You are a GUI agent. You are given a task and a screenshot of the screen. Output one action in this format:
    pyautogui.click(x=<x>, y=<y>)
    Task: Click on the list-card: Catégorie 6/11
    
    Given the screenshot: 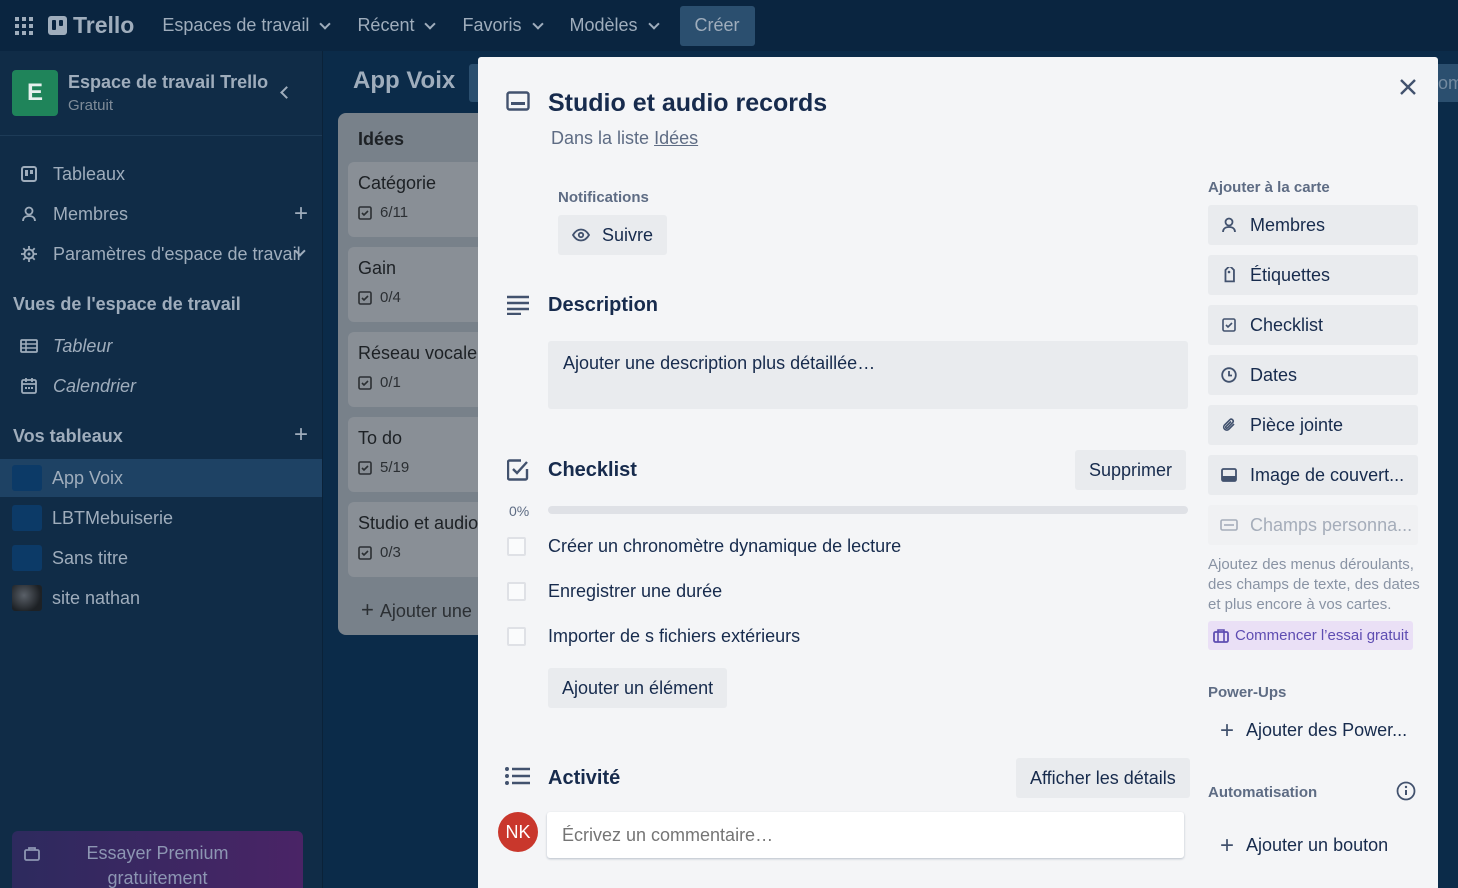 What is the action you would take?
    pyautogui.click(x=418, y=199)
    